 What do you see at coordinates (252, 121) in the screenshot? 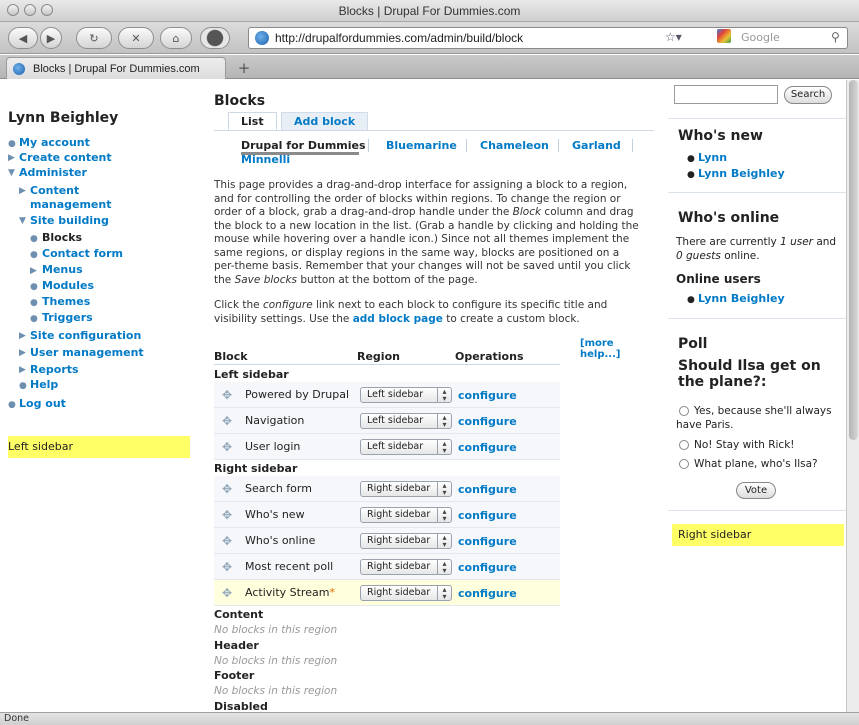
I see `tab-list: List` at bounding box center [252, 121].